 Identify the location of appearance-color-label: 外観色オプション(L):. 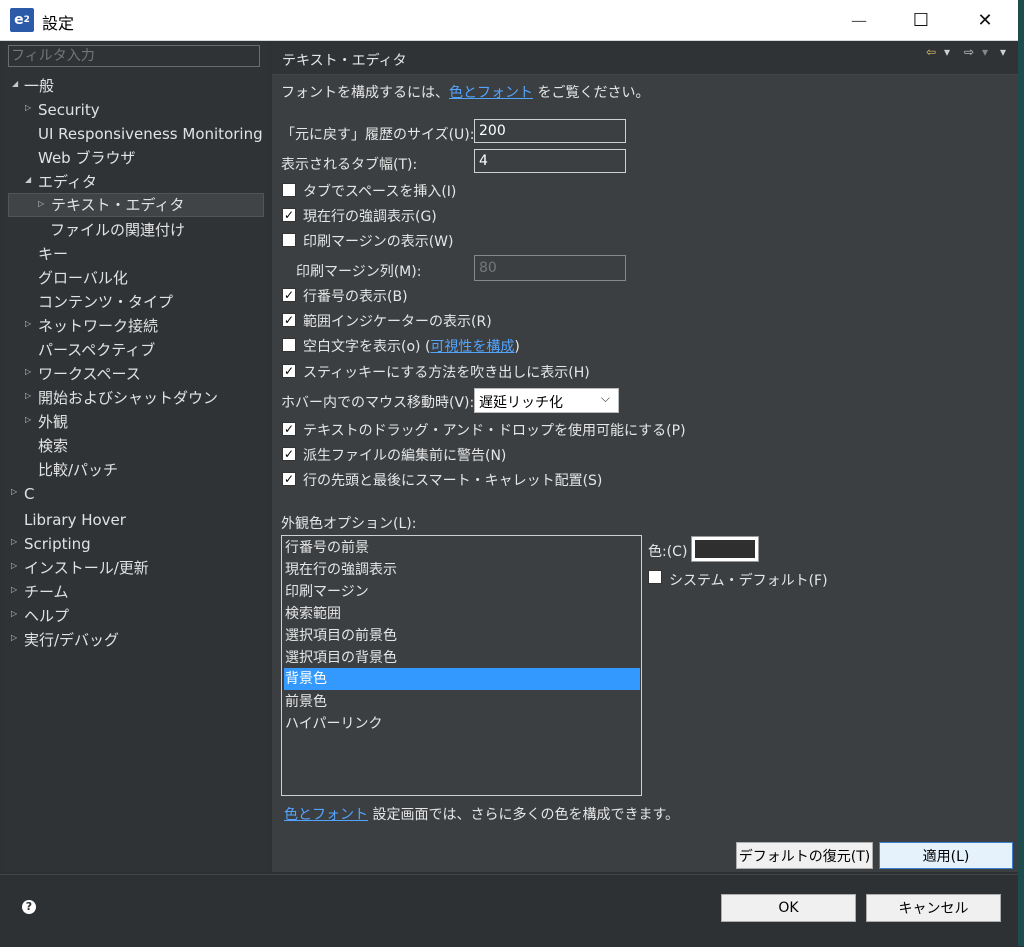
(349, 524).